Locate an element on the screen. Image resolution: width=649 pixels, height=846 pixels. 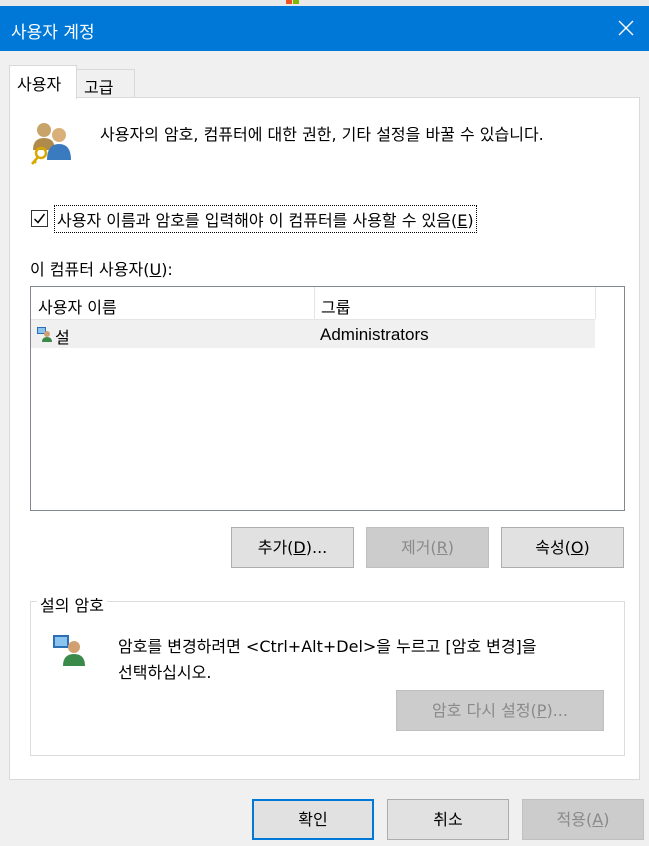
password-instructions-line2: 선택하십시오. is located at coordinates (165, 672).